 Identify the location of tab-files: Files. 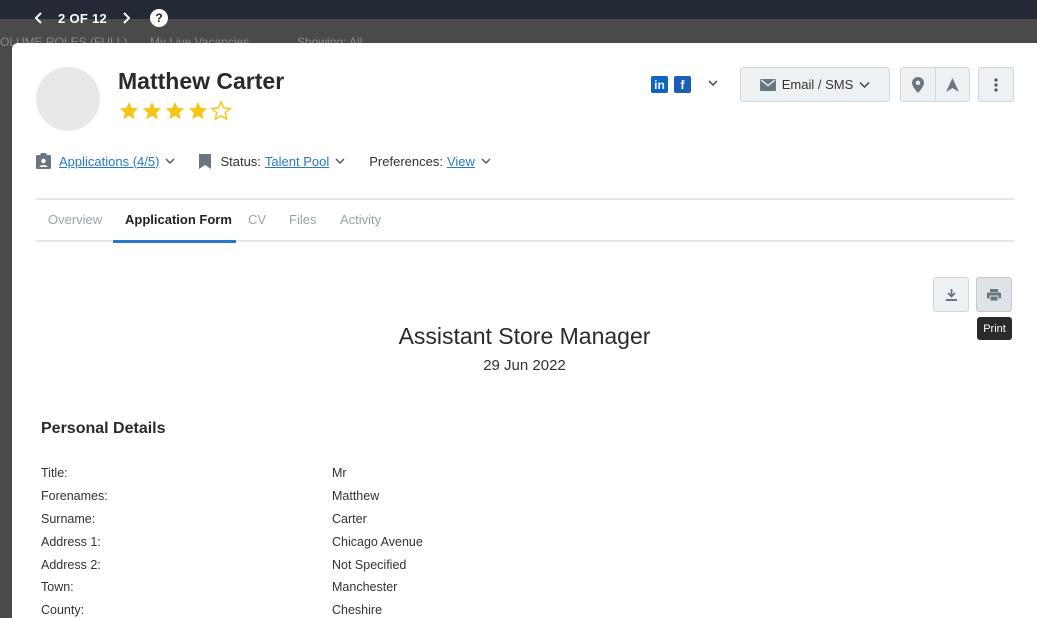
(302, 219).